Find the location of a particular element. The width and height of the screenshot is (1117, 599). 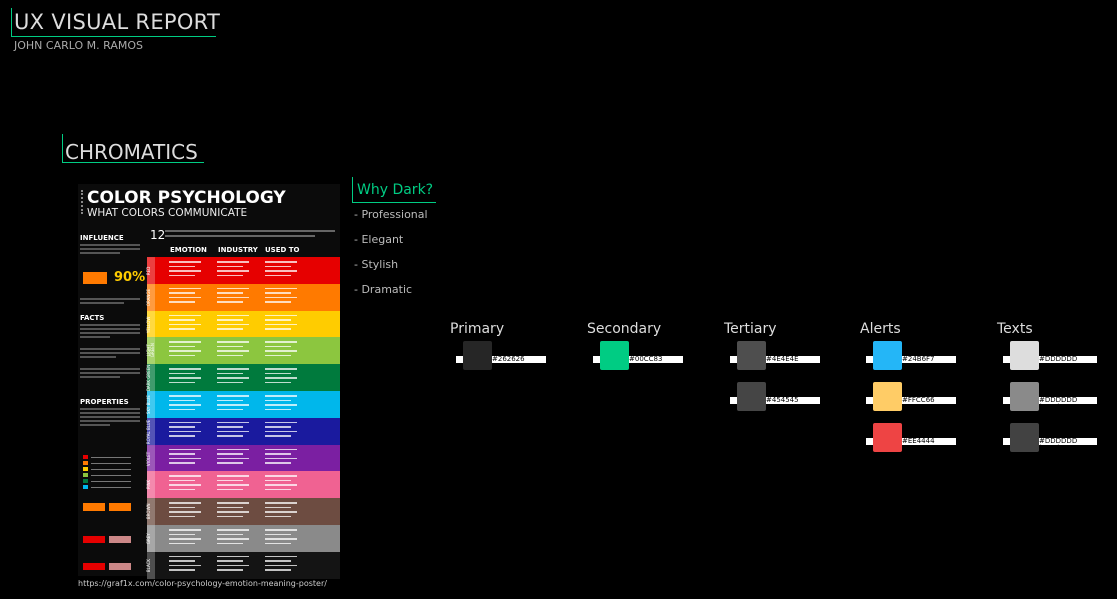

poster-wavelength-legend is located at coordinates (111, 473).